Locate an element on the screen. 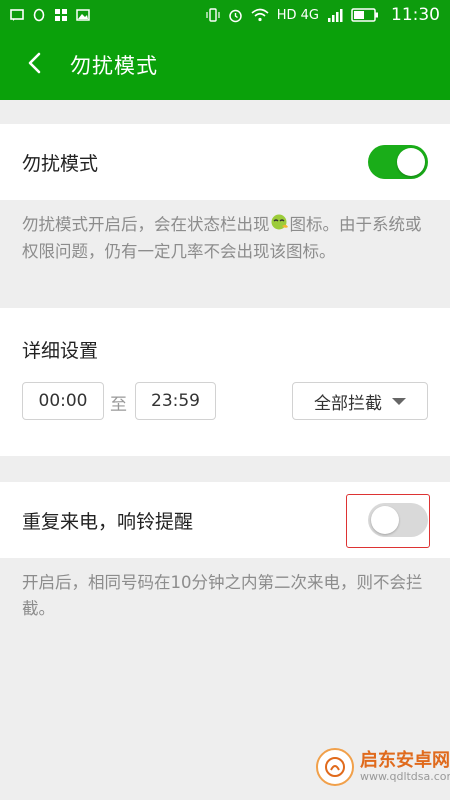 The image size is (450, 800). alarm-icon is located at coordinates (235, 15).